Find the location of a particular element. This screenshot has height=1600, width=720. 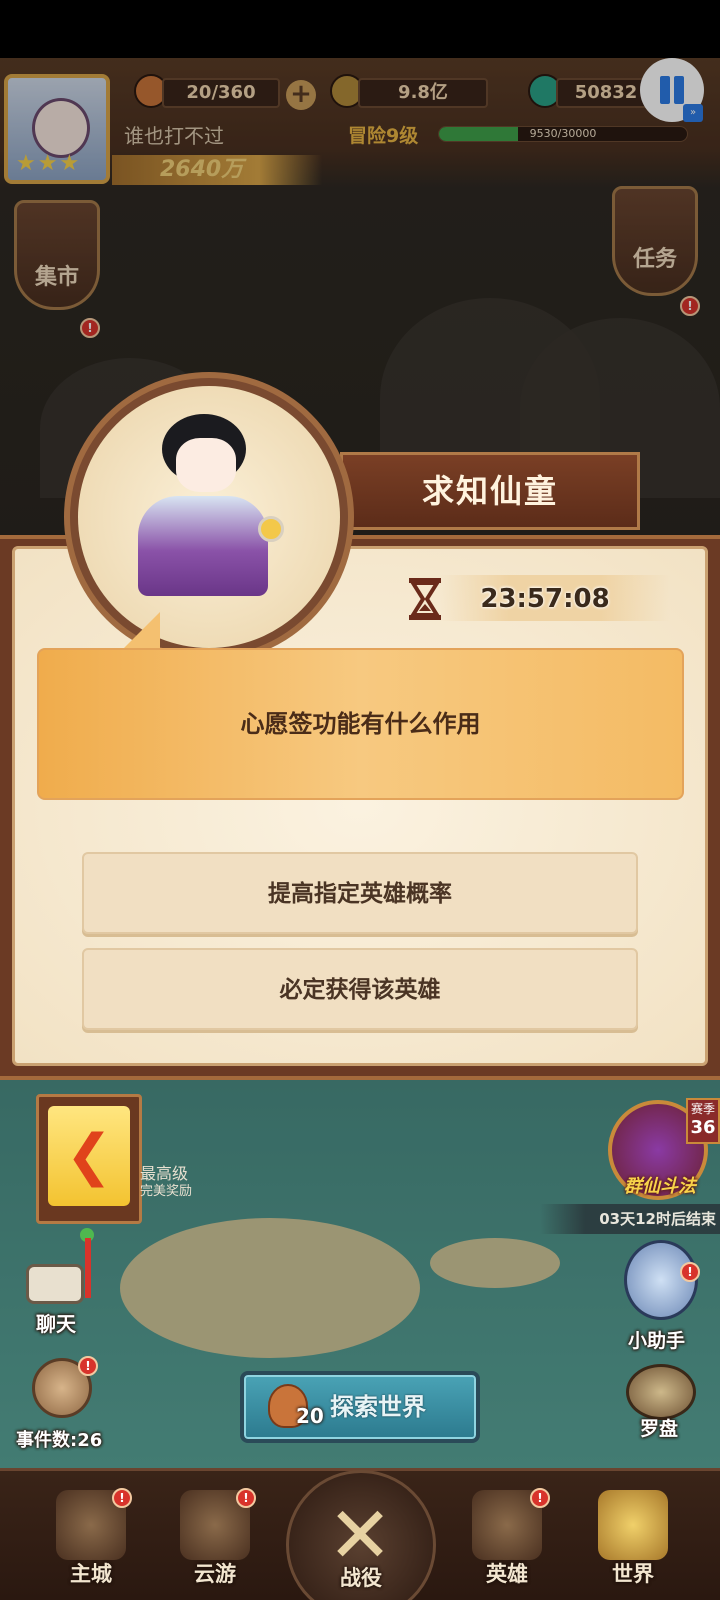

helper-label: 小助手 is located at coordinates (656, 1339).